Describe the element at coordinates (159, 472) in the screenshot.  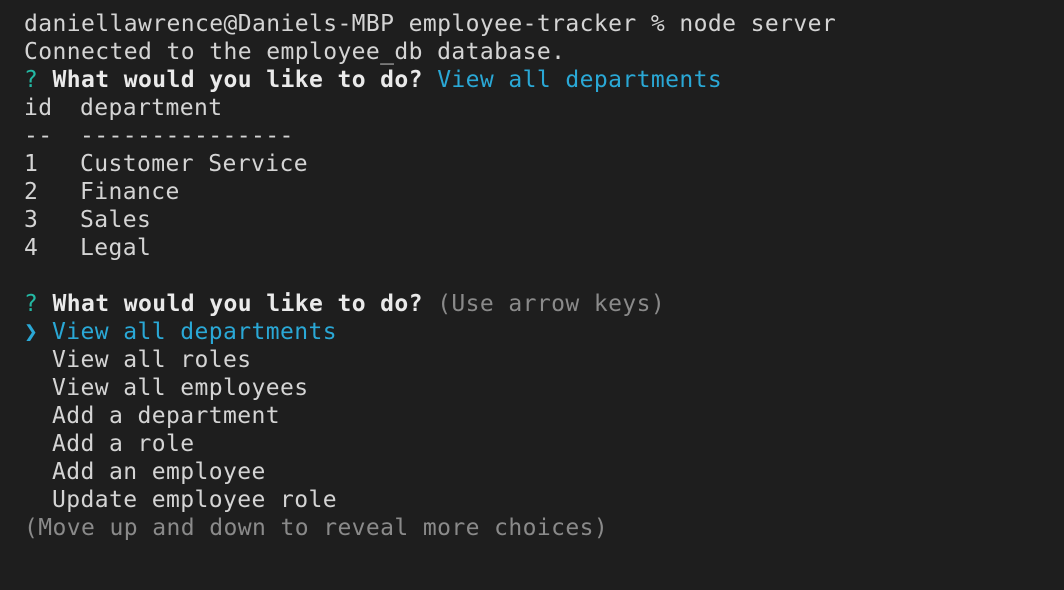
I see `choice-label: Add an employee` at that location.